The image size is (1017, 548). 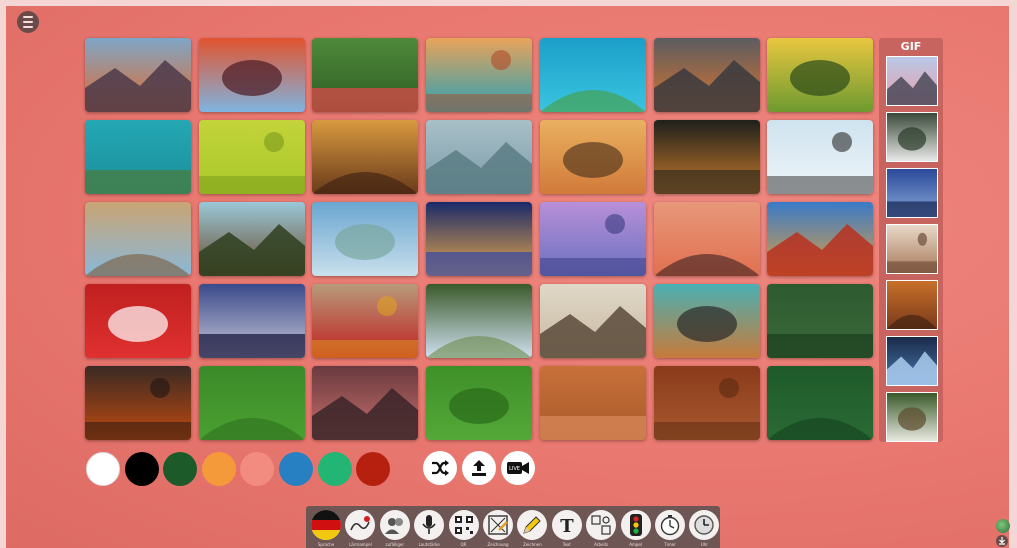 I want to click on wallpaper-colored-pencils, so click(x=706, y=321).